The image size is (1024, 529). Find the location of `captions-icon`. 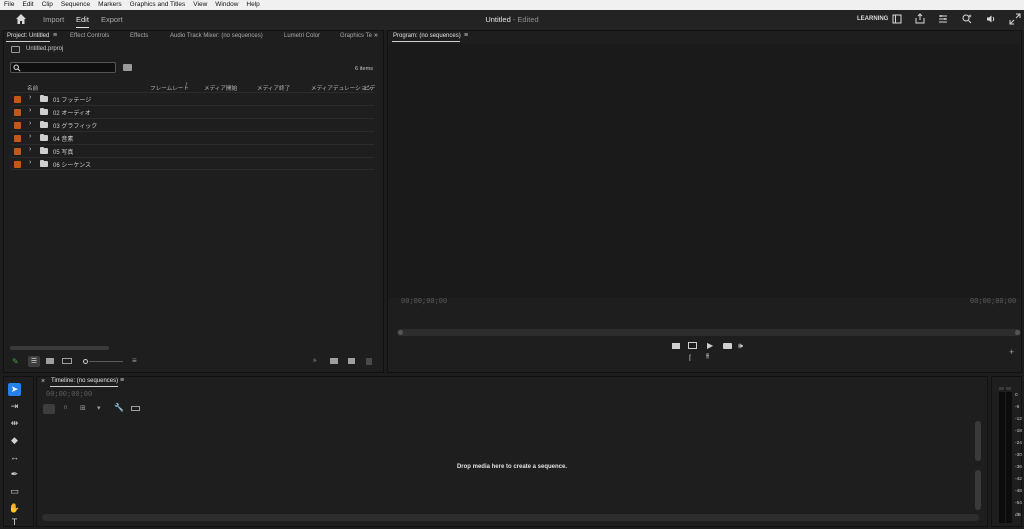

captions-icon is located at coordinates (135, 408).